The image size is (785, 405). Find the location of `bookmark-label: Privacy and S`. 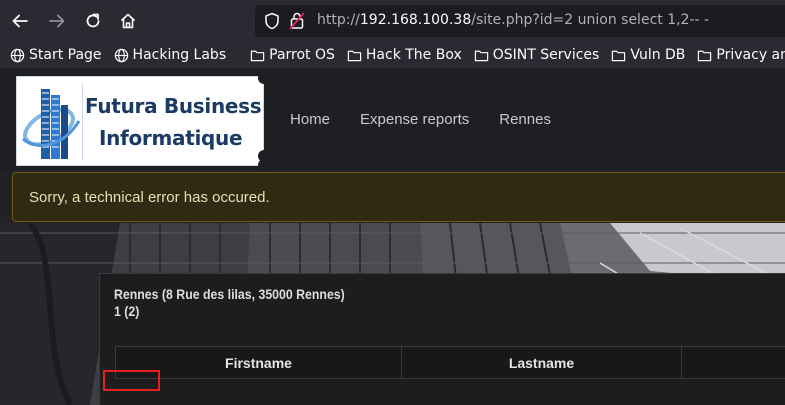

bookmark-label: Privacy and S is located at coordinates (750, 55).